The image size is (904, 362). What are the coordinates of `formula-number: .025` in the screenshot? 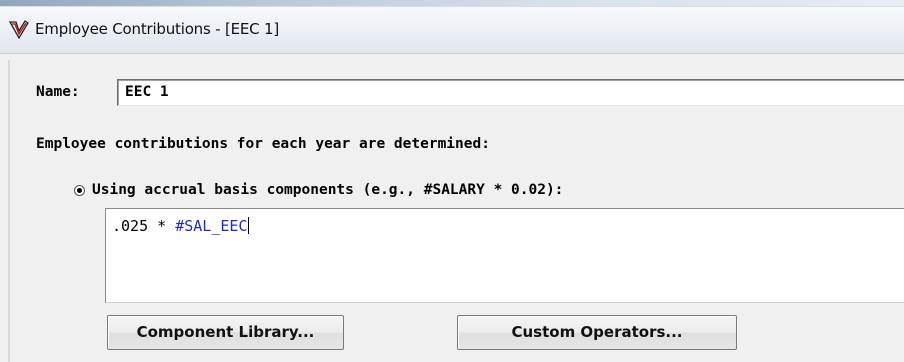 It's located at (130, 226).